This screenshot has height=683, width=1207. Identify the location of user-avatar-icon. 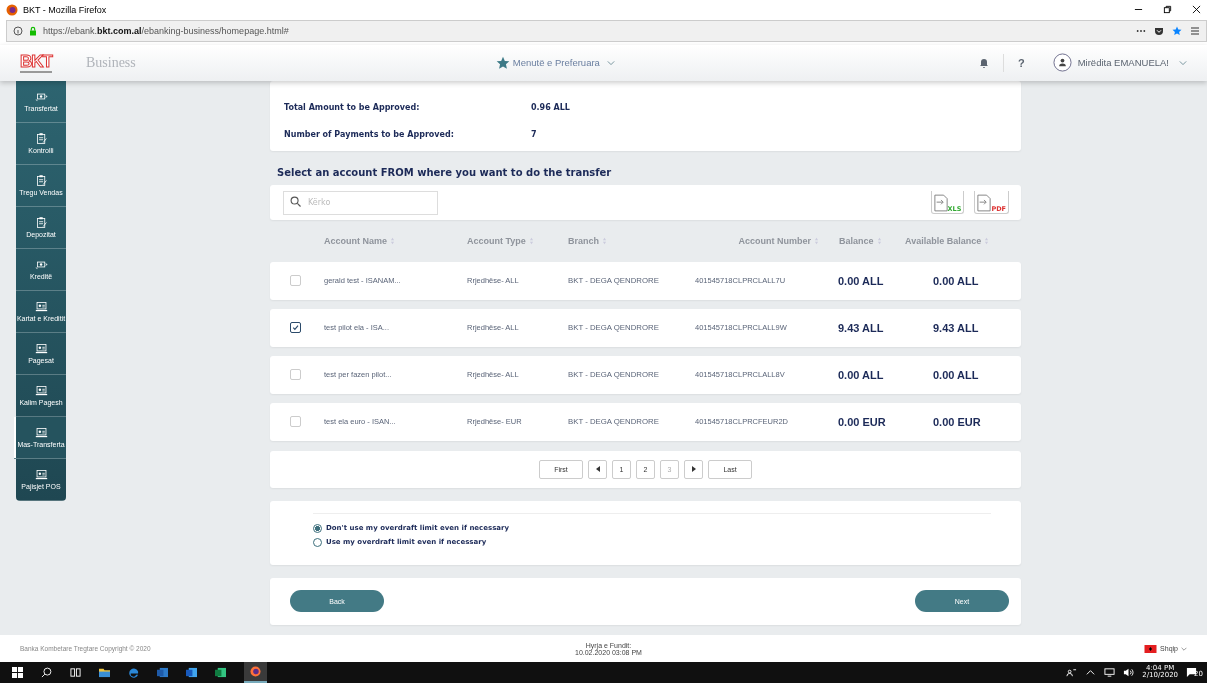
(1062, 63).